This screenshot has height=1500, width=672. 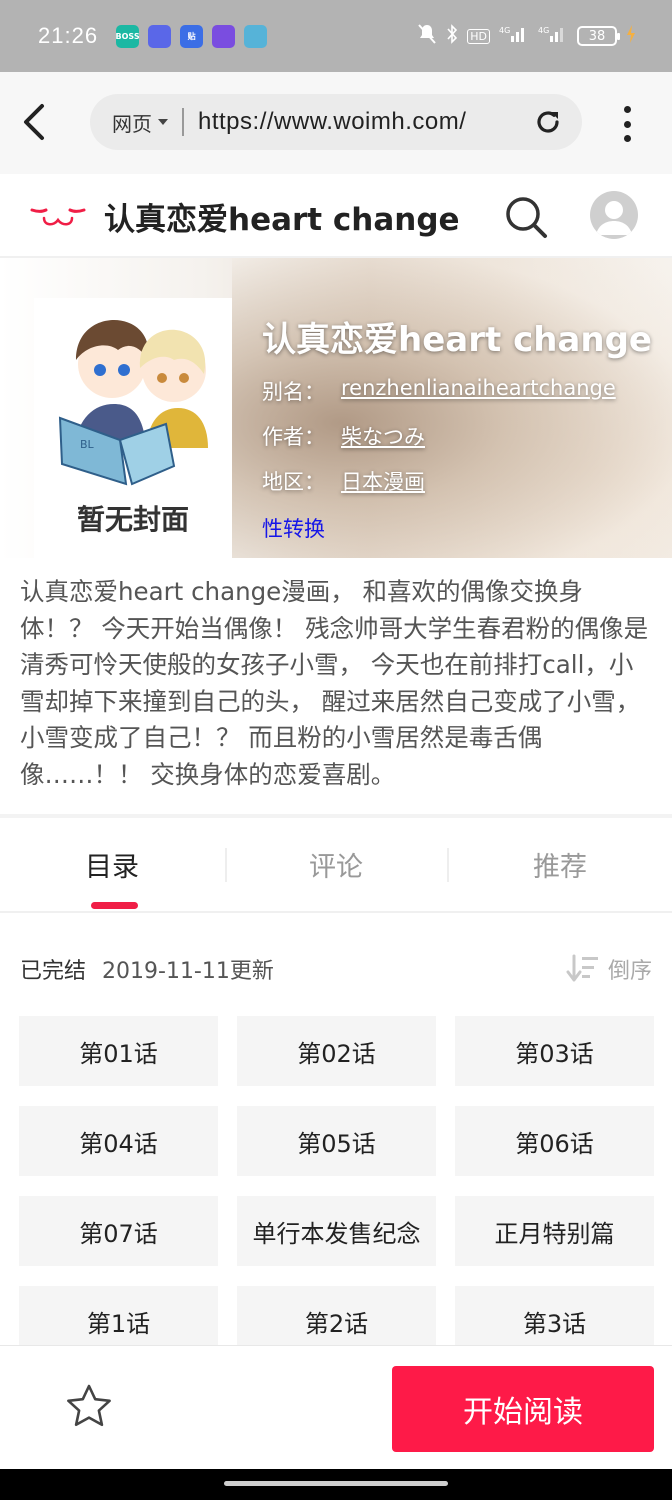 I want to click on chapter-item: 正月特别篇, so click(x=554, y=1231).